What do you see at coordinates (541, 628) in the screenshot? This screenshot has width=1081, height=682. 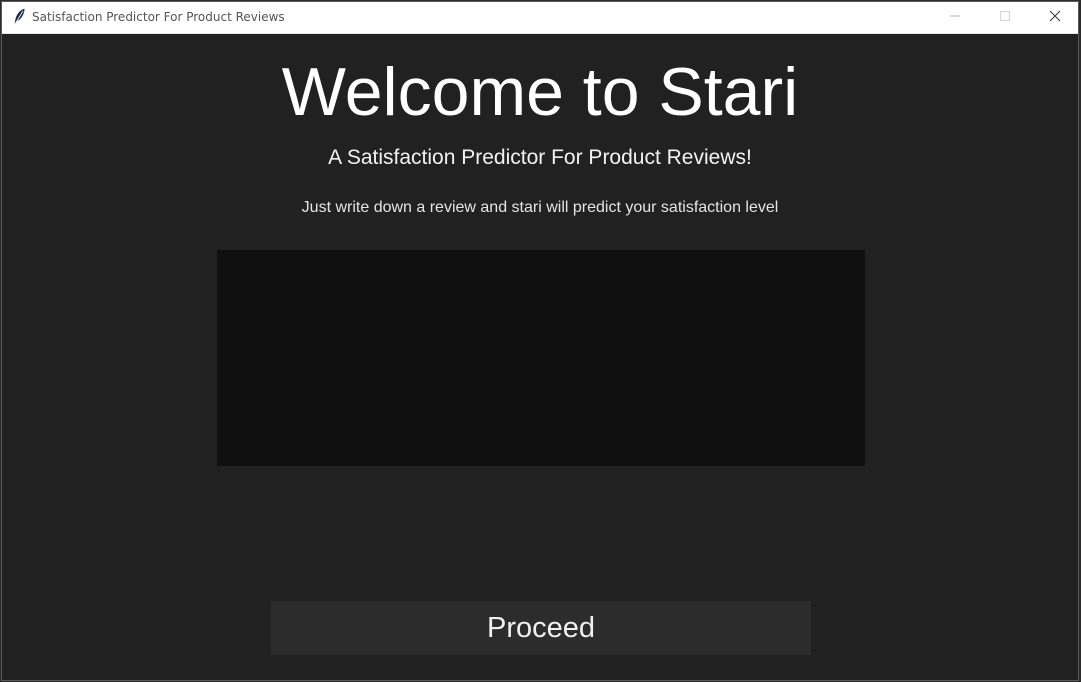 I see `proceed-button: Proceed` at bounding box center [541, 628].